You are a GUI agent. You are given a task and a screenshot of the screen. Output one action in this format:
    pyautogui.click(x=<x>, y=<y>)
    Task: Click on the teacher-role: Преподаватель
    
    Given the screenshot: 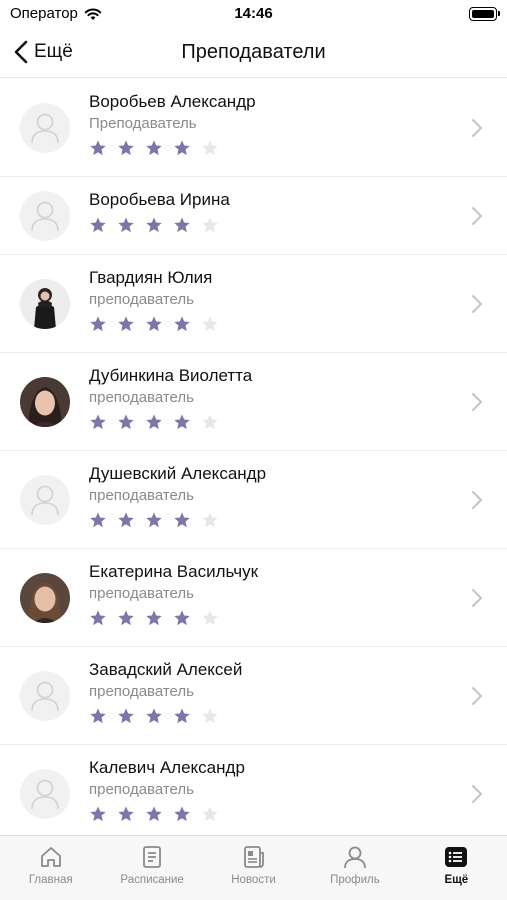 What is the action you would take?
    pyautogui.click(x=143, y=123)
    